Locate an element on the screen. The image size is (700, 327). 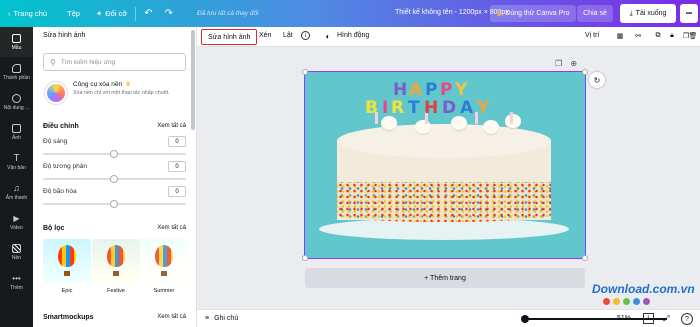
rail-label: Ảnh is located at coordinates (16, 137).